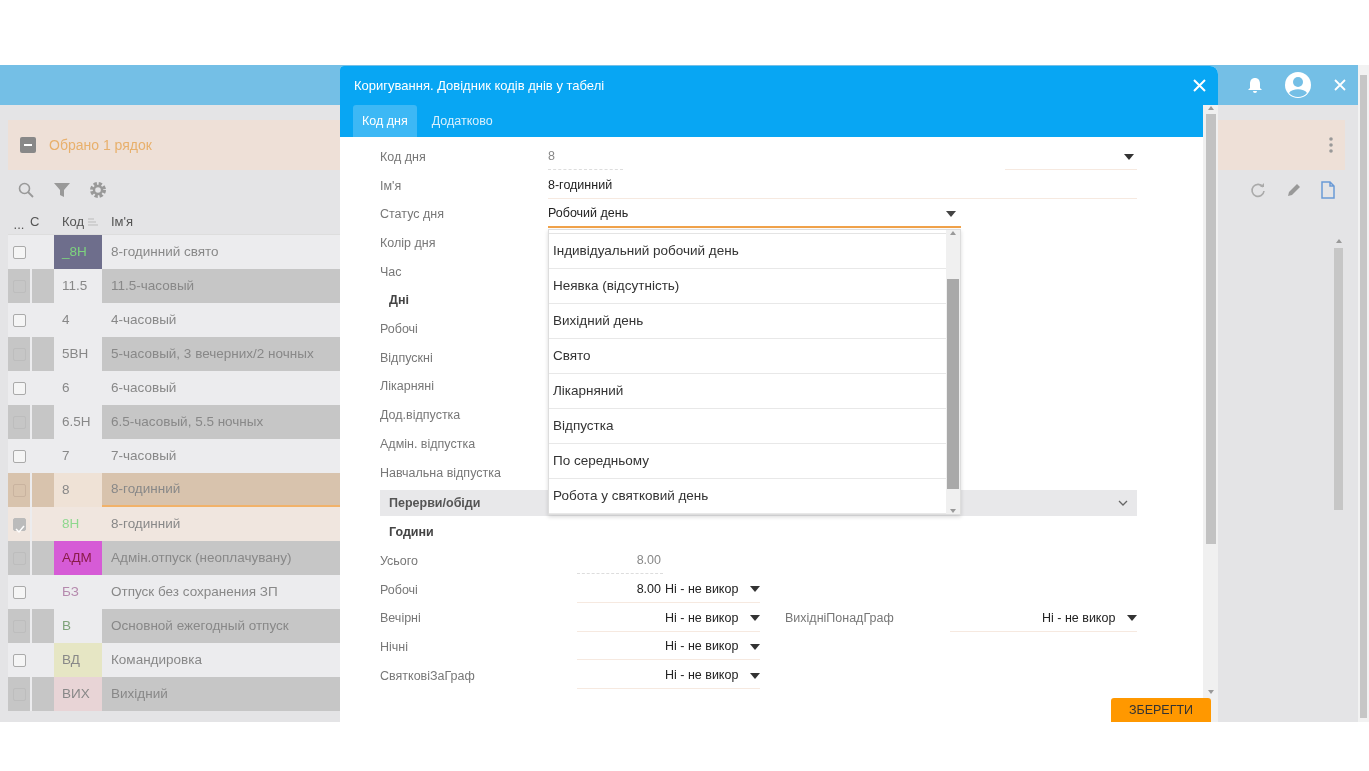  What do you see at coordinates (1363, 393) in the screenshot?
I see `page-scrollbar` at bounding box center [1363, 393].